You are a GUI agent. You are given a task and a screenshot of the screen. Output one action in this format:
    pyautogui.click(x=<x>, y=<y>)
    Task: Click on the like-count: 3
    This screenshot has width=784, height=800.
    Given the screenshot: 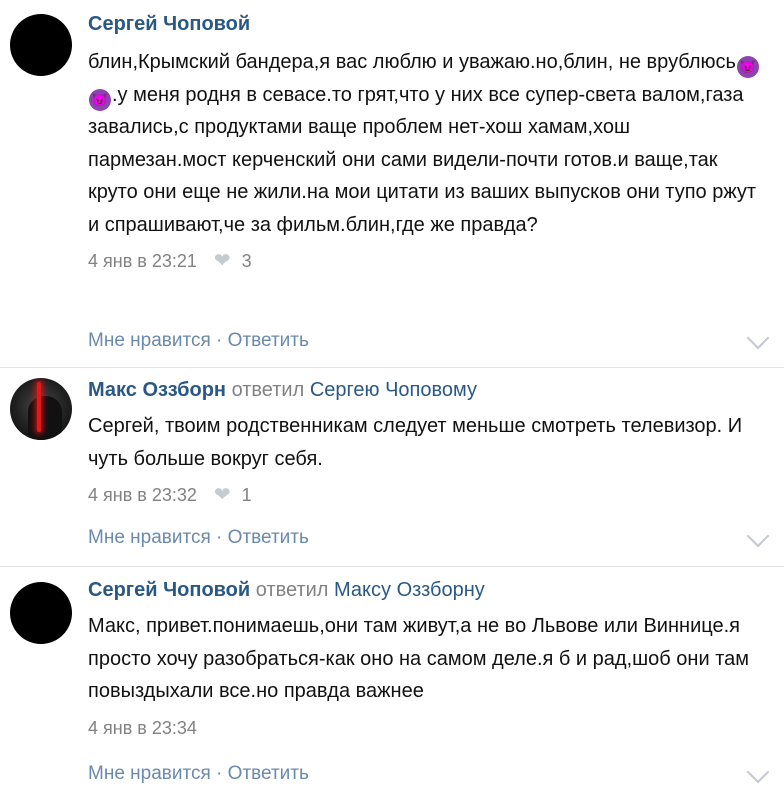 What is the action you would take?
    pyautogui.click(x=246, y=261)
    